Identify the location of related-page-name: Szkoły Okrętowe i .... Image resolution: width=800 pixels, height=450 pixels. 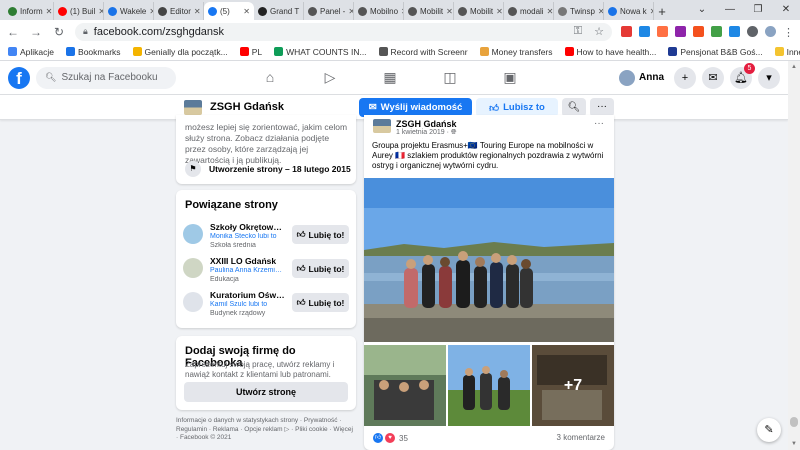
(247, 227).